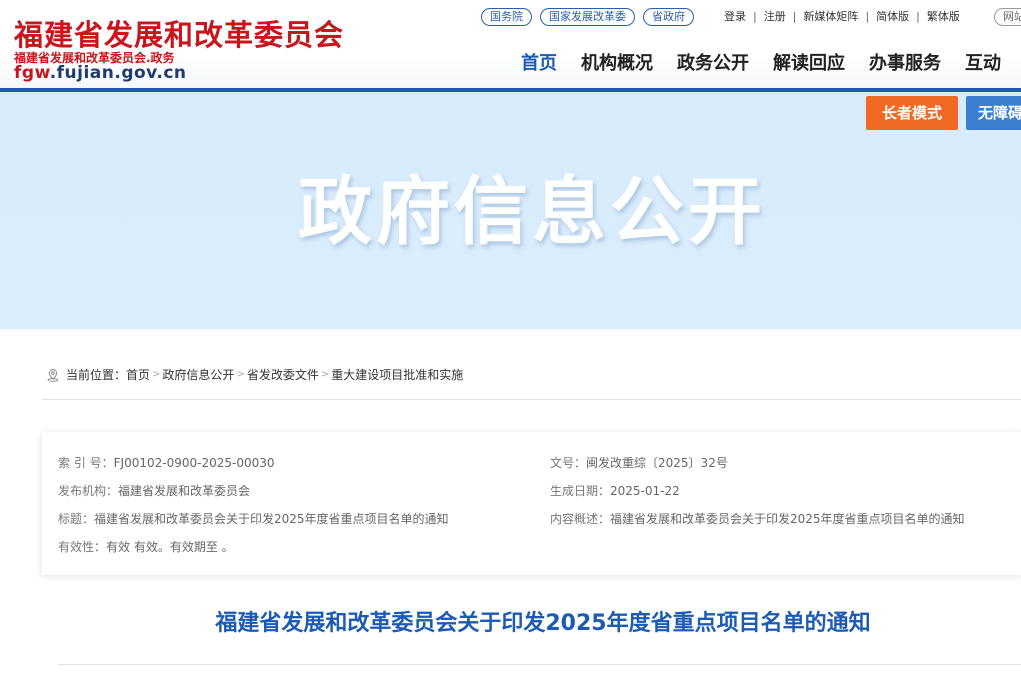 This screenshot has height=675, width=1021. What do you see at coordinates (892, 17) in the screenshot?
I see `simplified-link: 简体版` at bounding box center [892, 17].